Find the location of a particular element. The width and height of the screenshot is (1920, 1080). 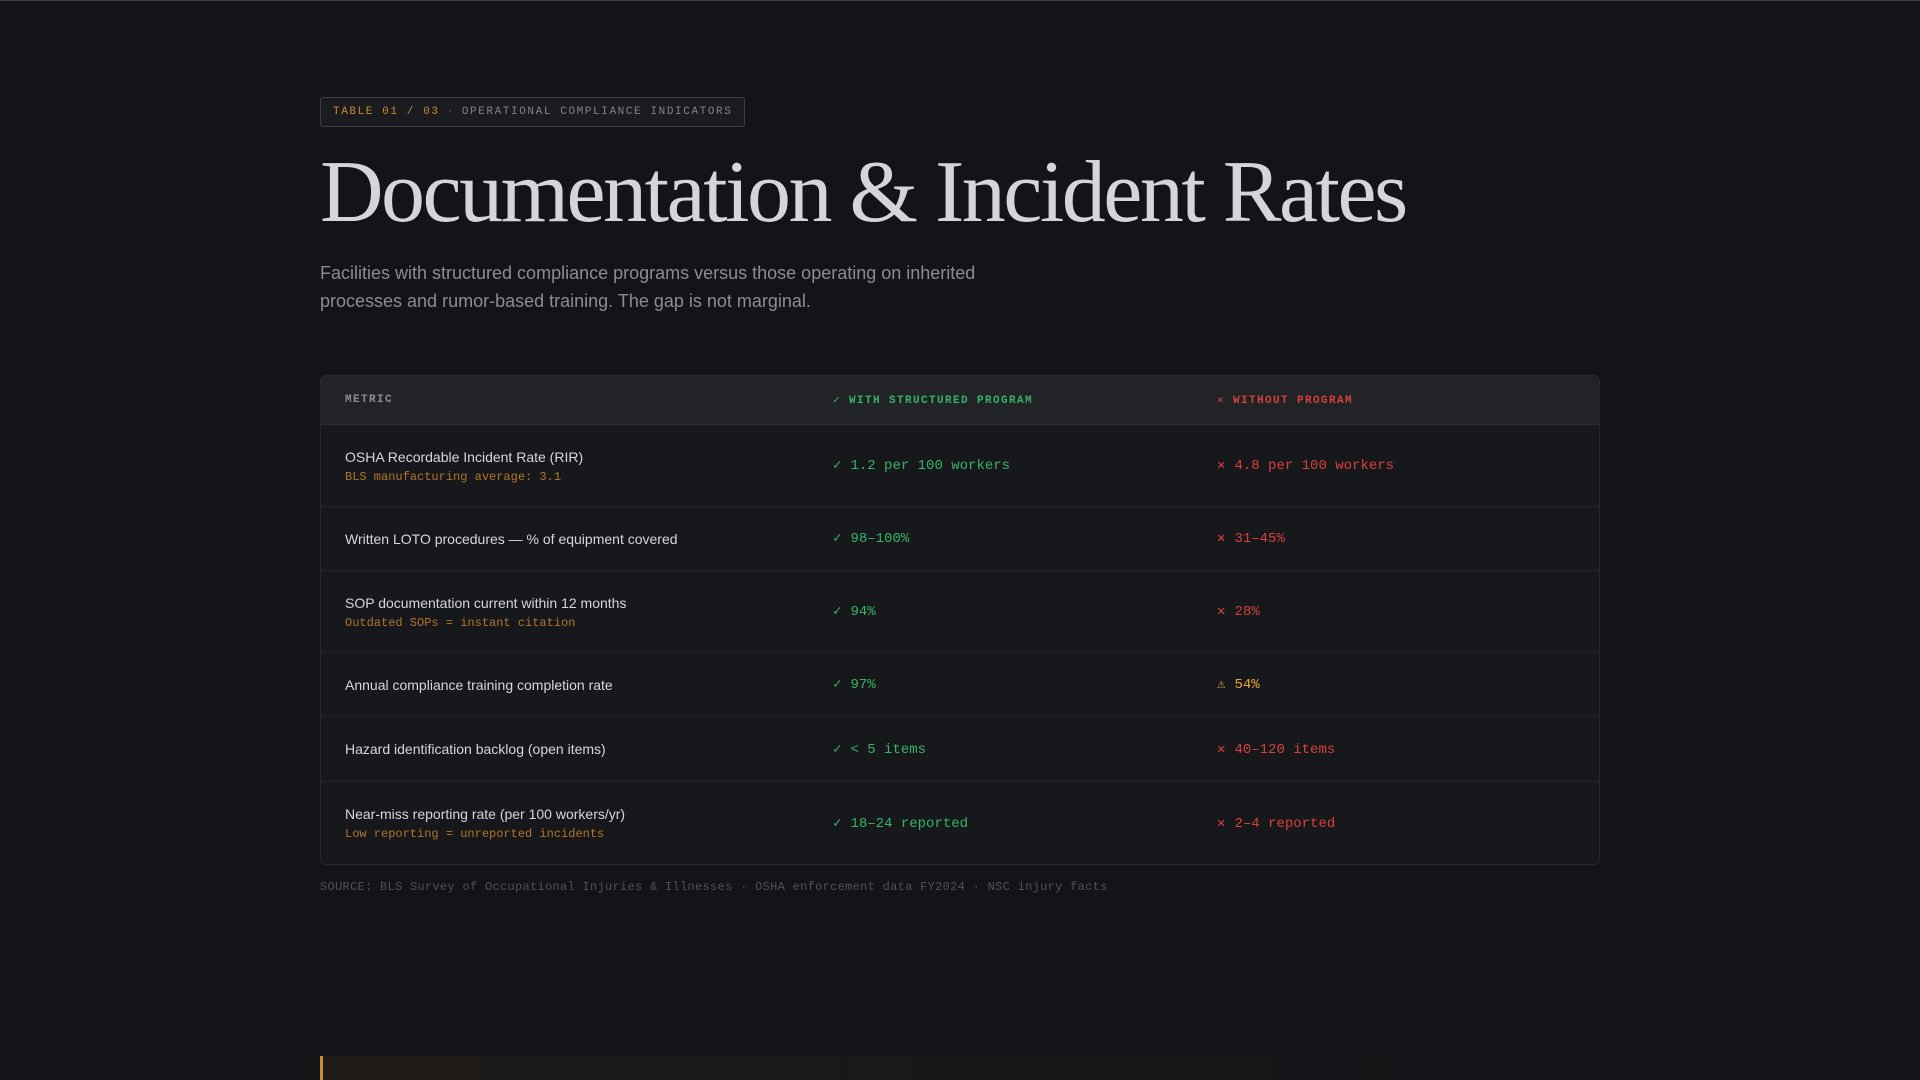

value-text: 97% is located at coordinates (863, 685).